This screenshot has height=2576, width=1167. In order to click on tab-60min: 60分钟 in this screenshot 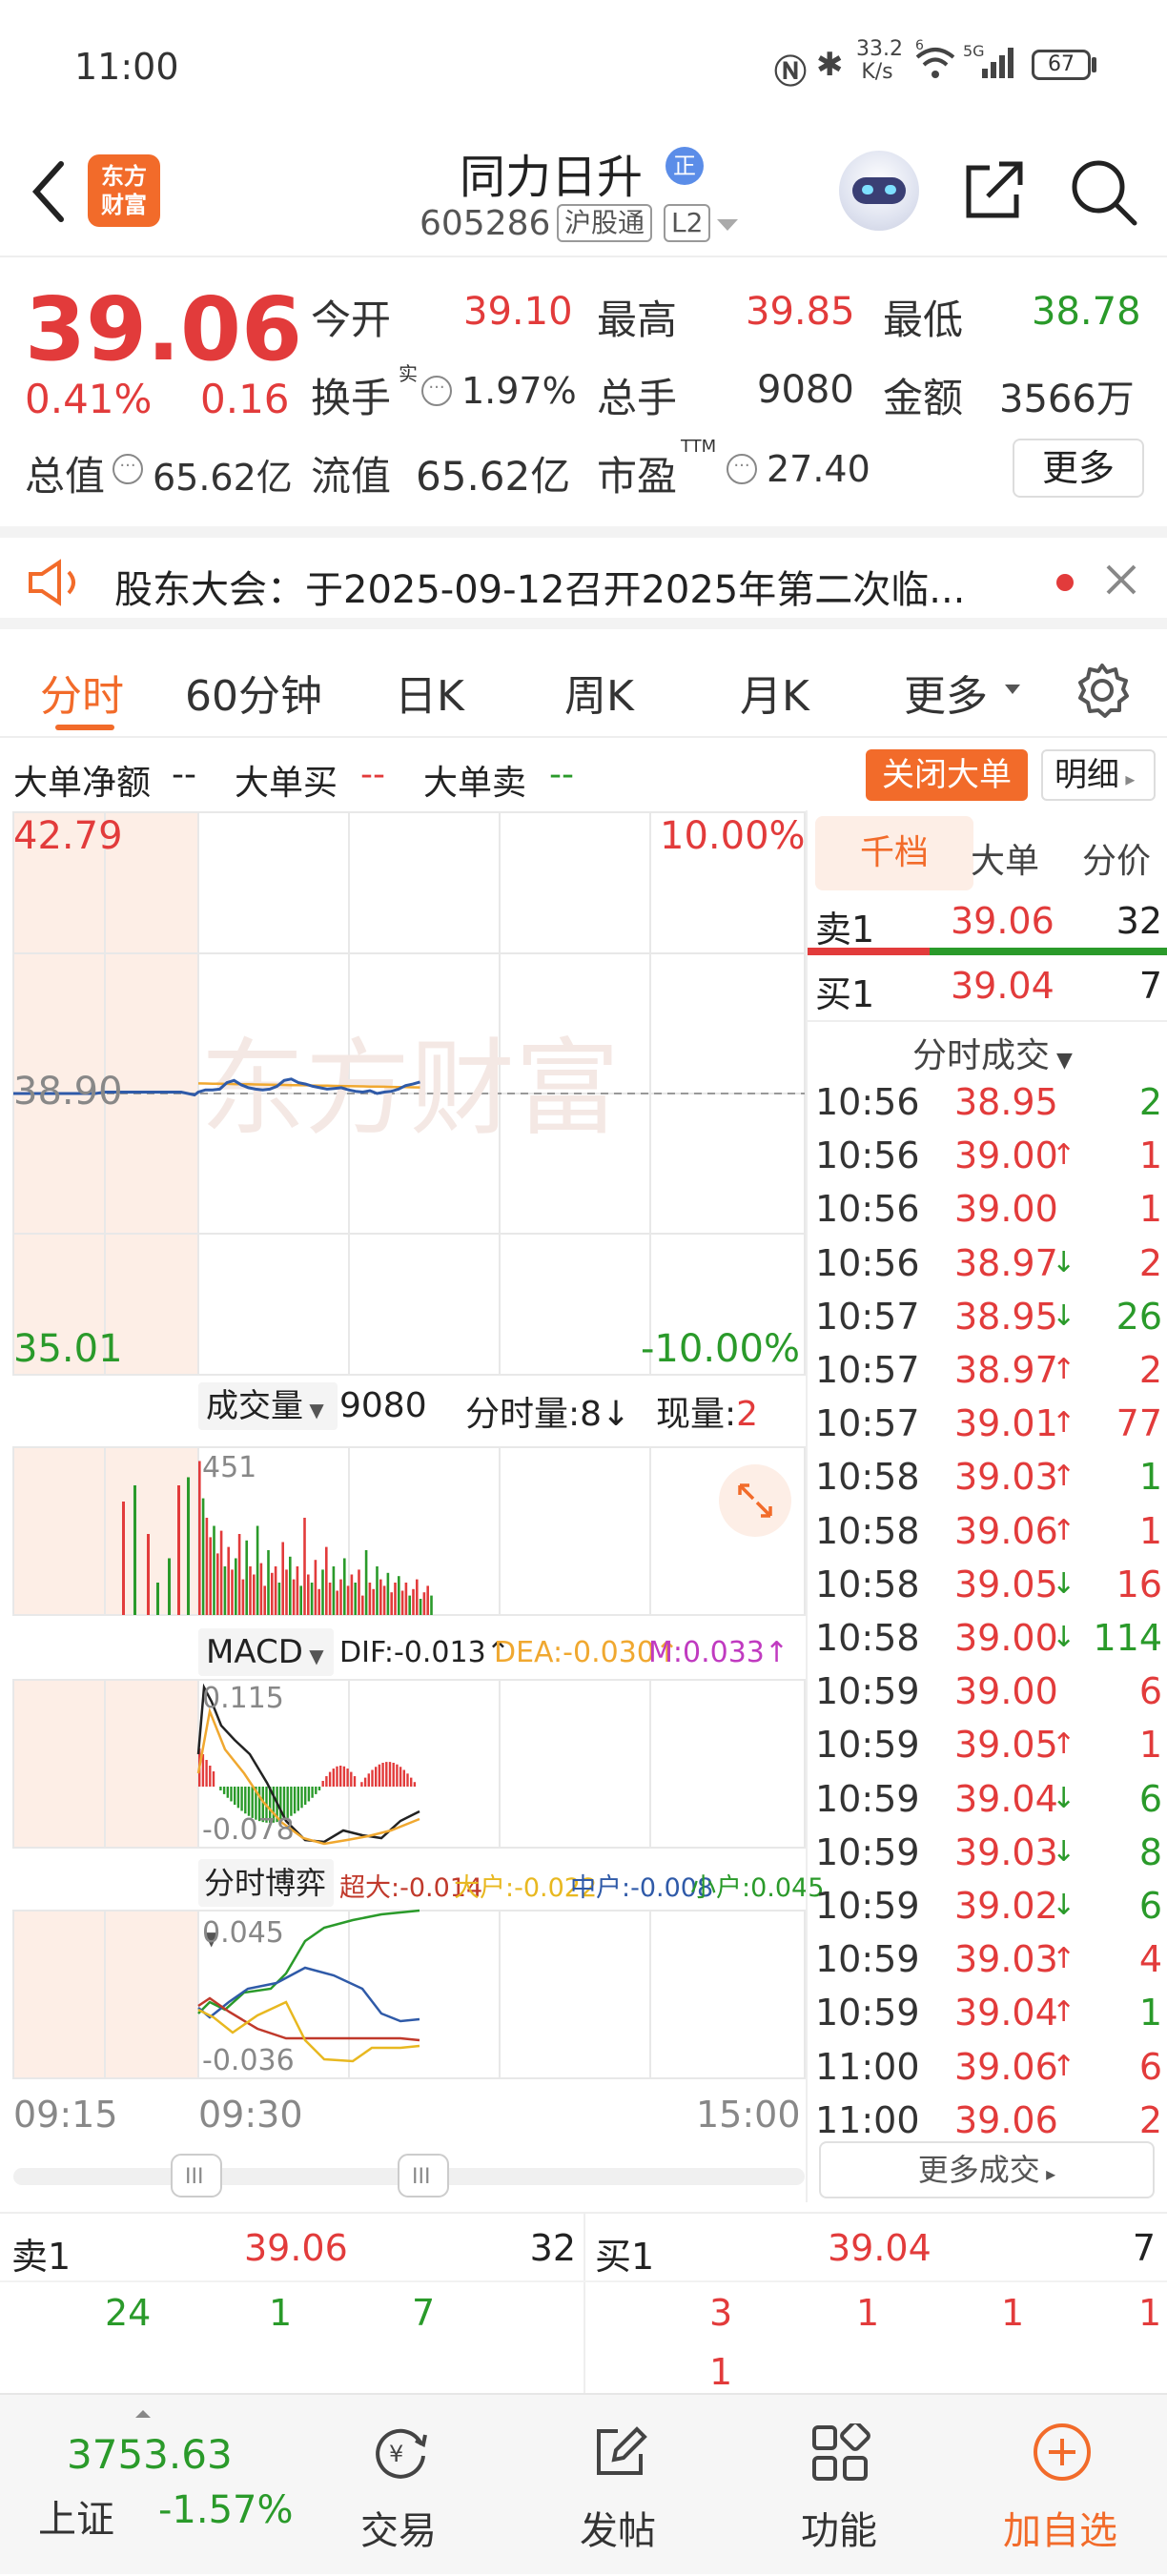, I will do `click(253, 692)`.